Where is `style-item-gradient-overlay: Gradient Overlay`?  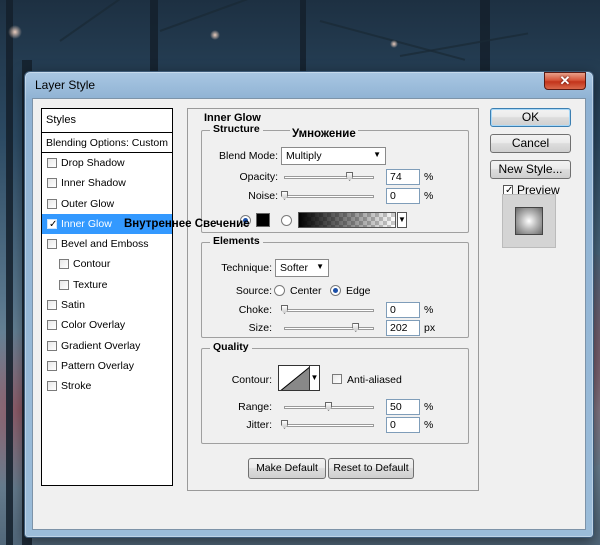
style-item-gradient-overlay: Gradient Overlay is located at coordinates (107, 346).